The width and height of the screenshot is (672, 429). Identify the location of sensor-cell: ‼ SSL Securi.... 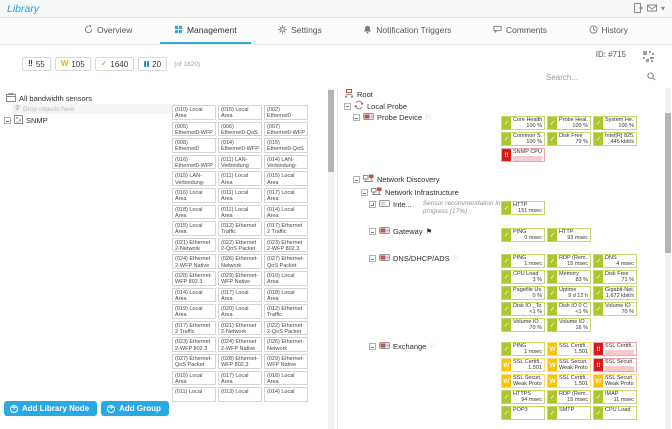
(615, 365).